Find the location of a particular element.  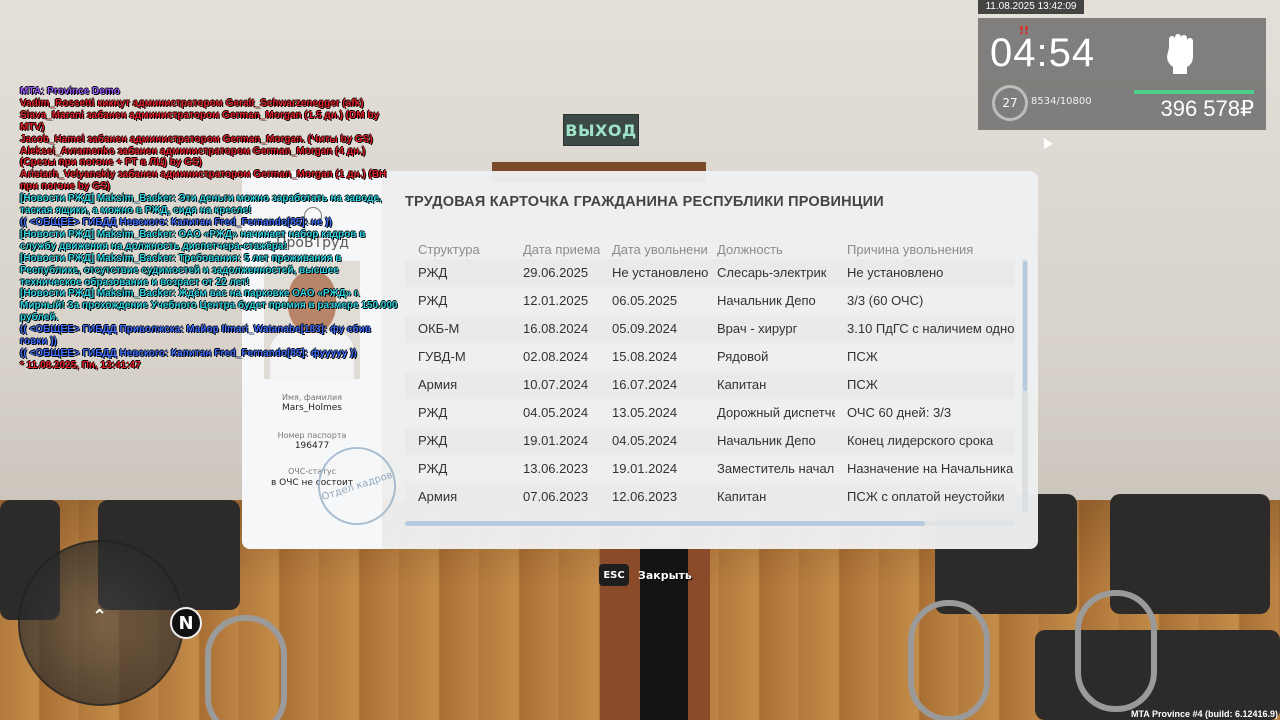

table-cell: ОКБ-М is located at coordinates (439, 328).